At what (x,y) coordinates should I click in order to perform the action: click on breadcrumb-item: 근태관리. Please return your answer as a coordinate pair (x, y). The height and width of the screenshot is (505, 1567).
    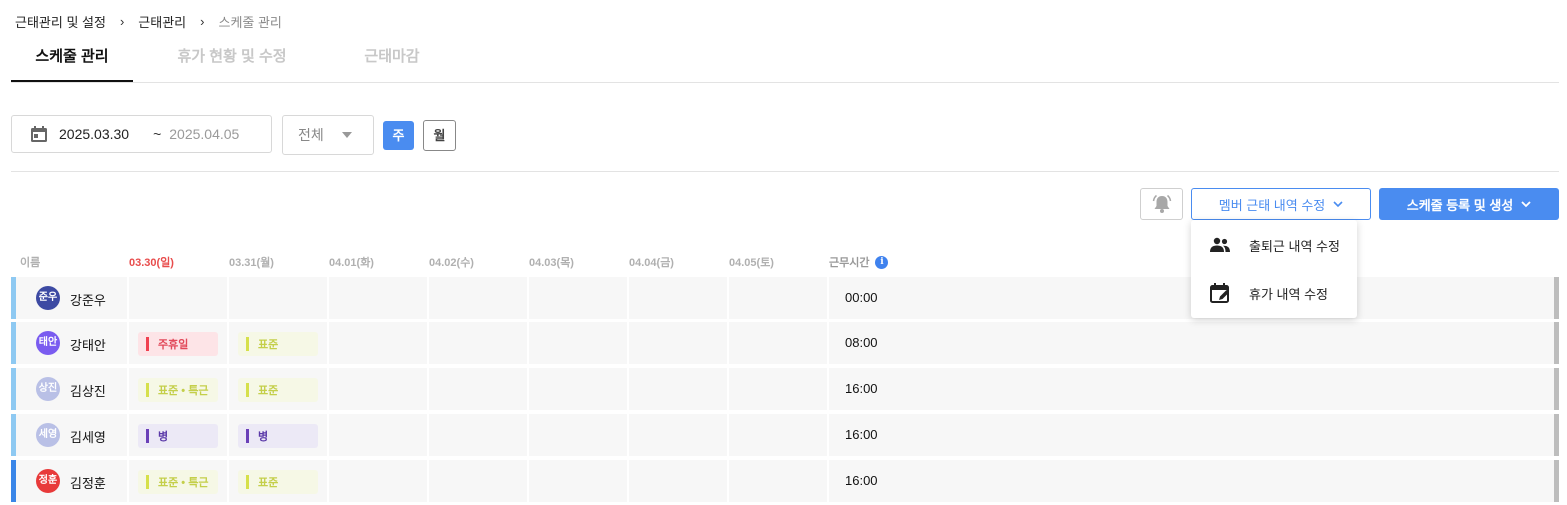
    Looking at the image, I should click on (162, 21).